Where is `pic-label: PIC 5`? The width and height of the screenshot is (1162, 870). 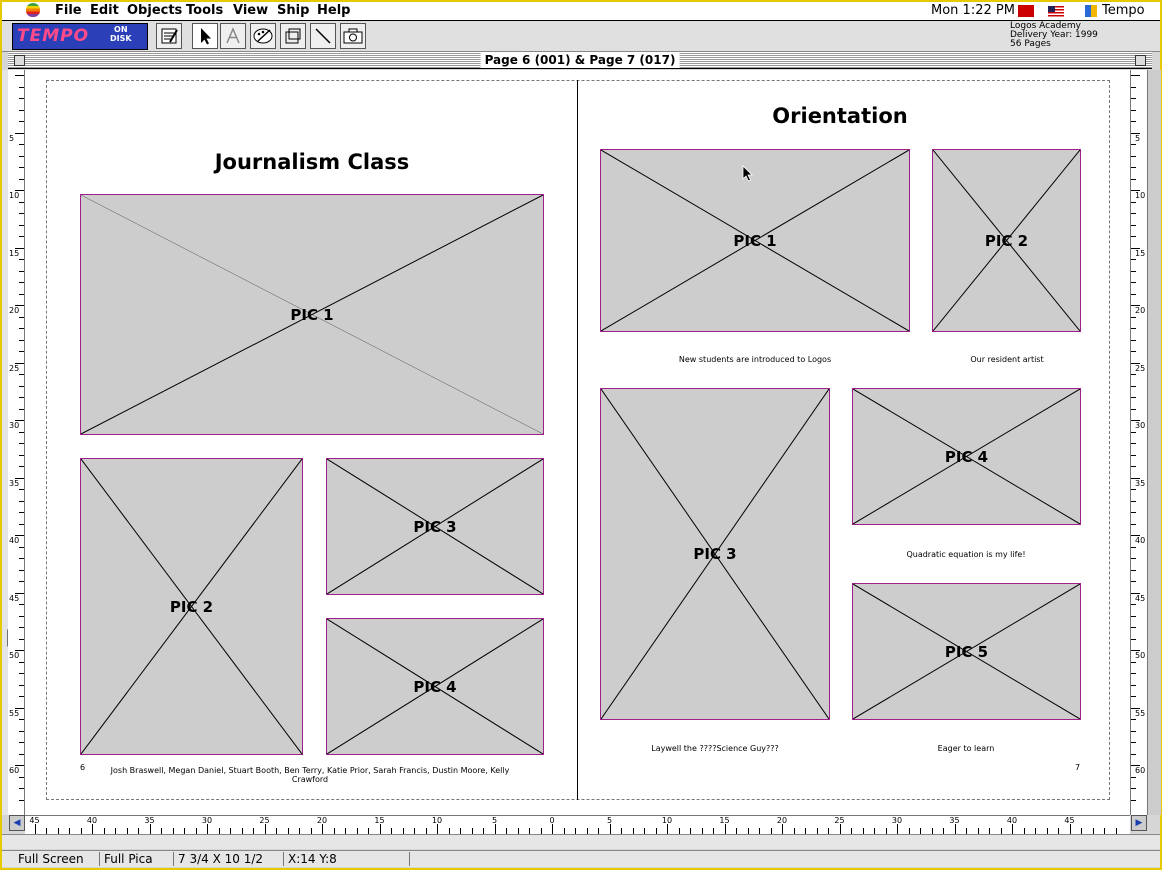
pic-label: PIC 5 is located at coordinates (966, 651).